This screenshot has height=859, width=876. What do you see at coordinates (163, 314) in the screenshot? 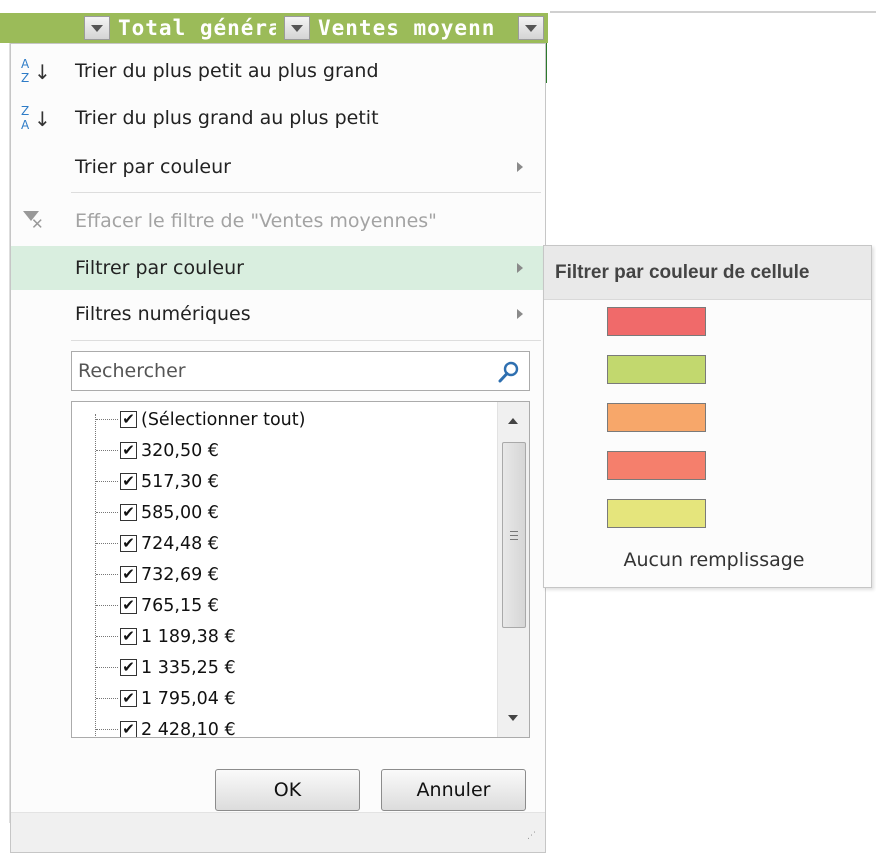
I see `menu-item-label: Filtres numériques` at bounding box center [163, 314].